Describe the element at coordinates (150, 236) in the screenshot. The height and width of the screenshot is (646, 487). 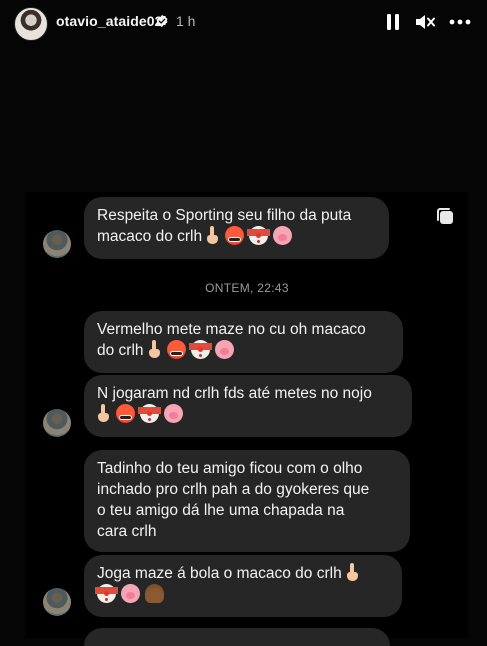
I see `message-line: macaco do crlh` at that location.